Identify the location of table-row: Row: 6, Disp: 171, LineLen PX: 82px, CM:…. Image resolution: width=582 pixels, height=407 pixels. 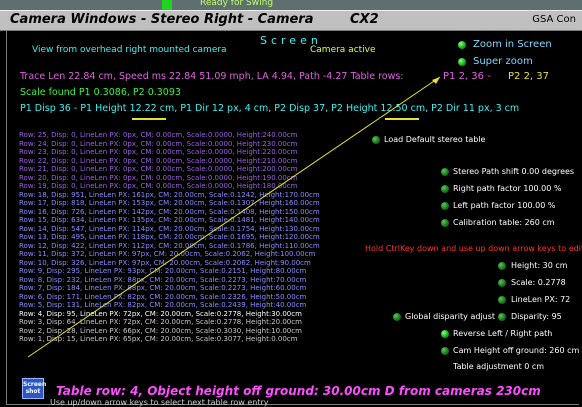
(199, 297).